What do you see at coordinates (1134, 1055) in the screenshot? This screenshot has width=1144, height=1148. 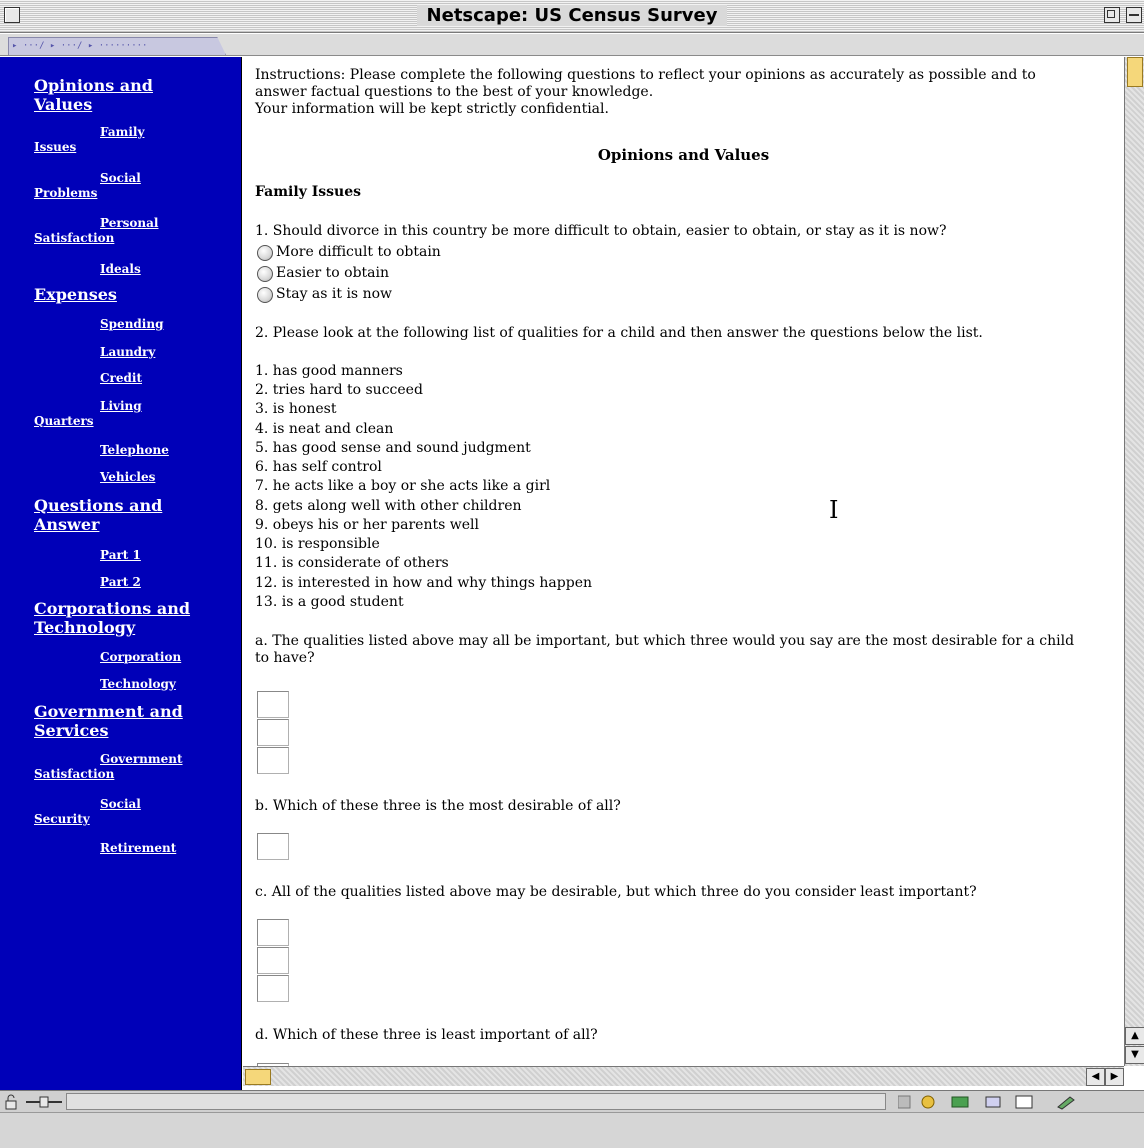 I see `scroll-down-arrow-icon: ▼` at bounding box center [1134, 1055].